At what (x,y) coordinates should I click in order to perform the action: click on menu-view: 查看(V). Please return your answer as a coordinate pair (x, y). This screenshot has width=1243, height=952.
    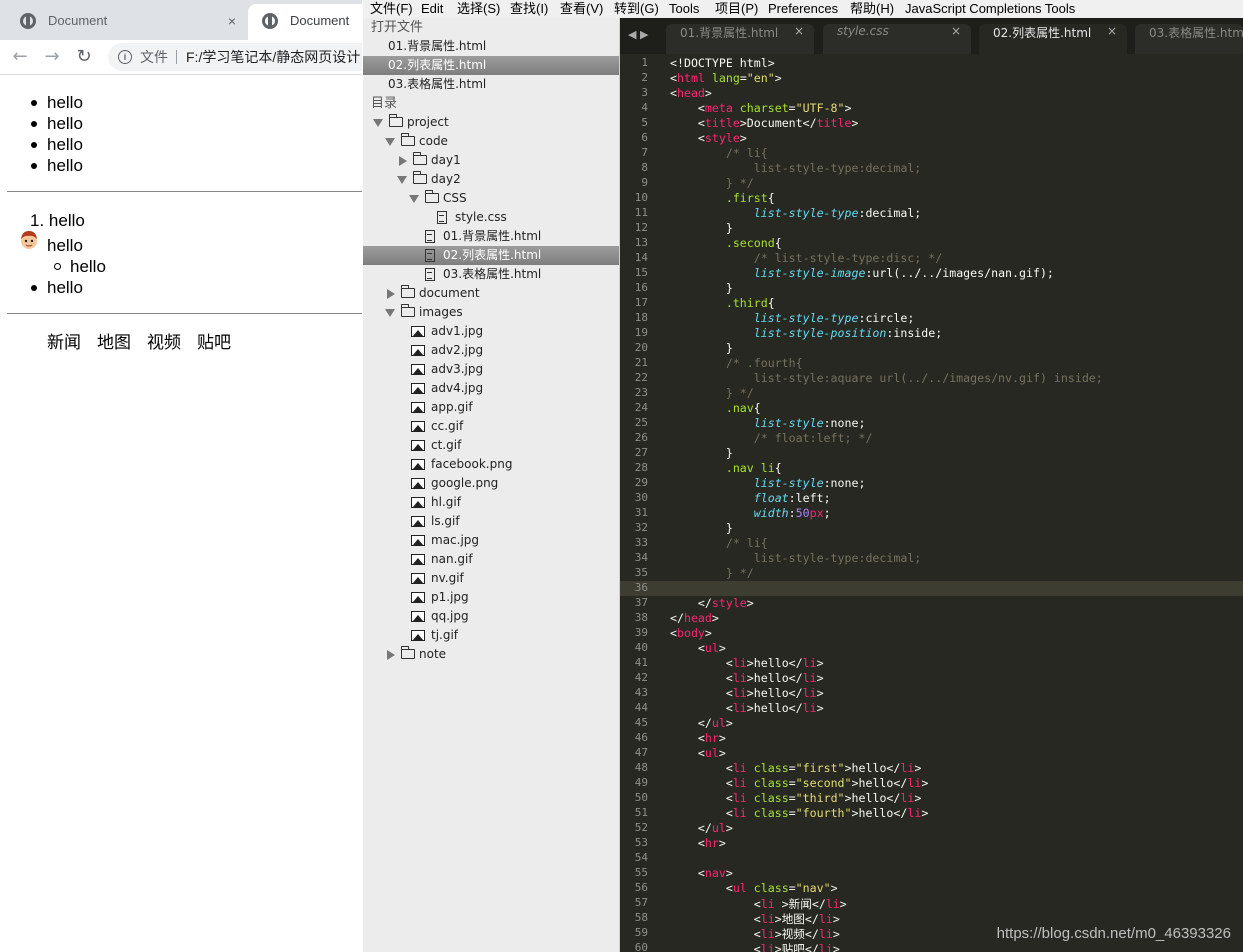
    Looking at the image, I should click on (581, 9).